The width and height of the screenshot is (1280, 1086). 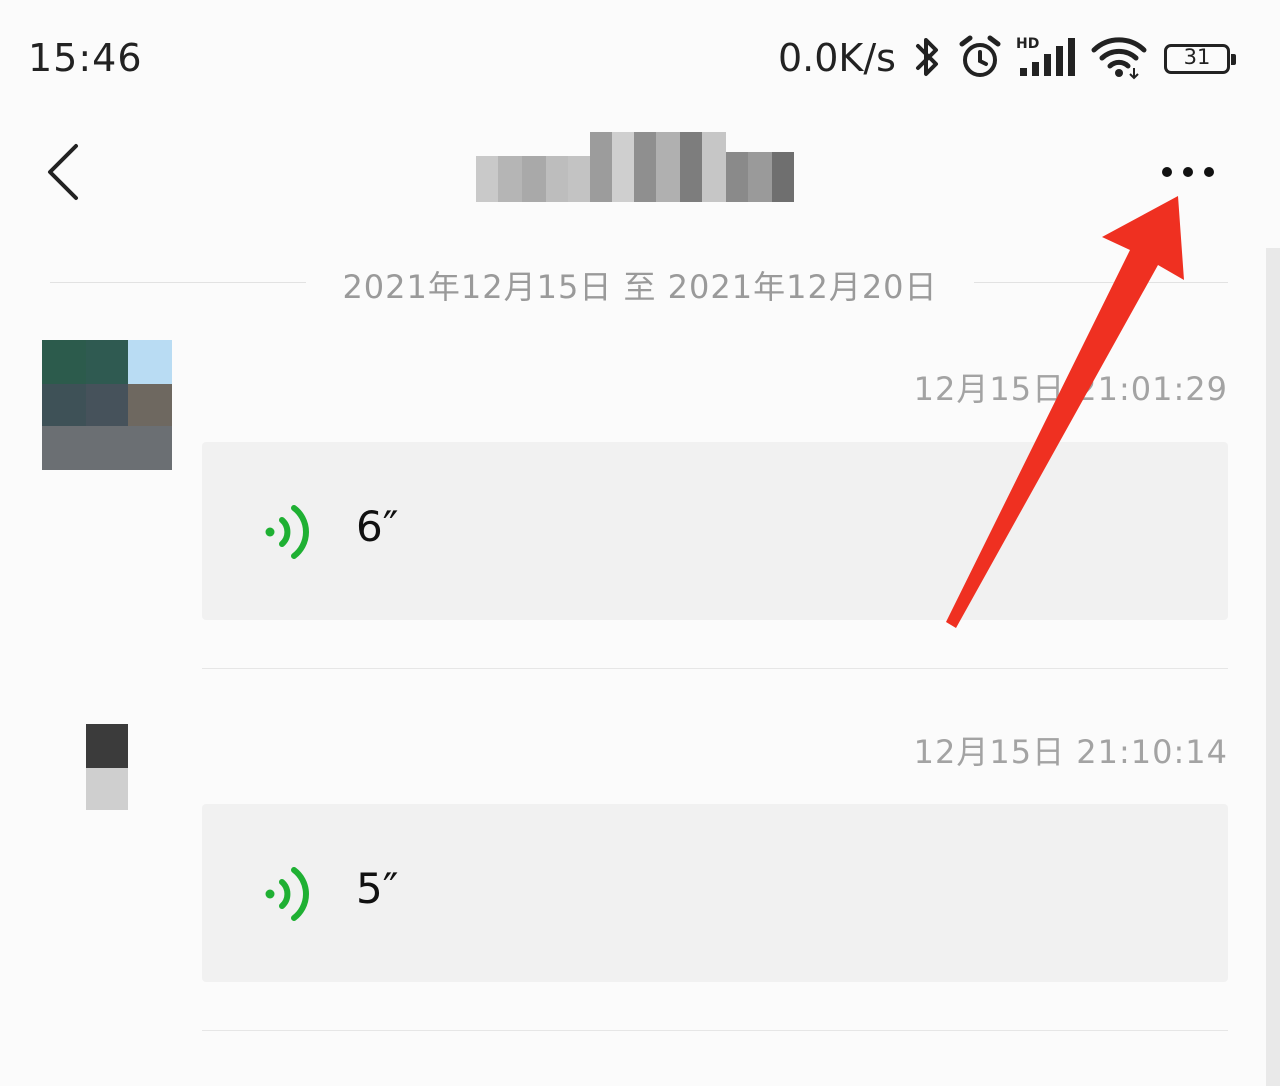 What do you see at coordinates (635, 167) in the screenshot?
I see `chat-title-blurred` at bounding box center [635, 167].